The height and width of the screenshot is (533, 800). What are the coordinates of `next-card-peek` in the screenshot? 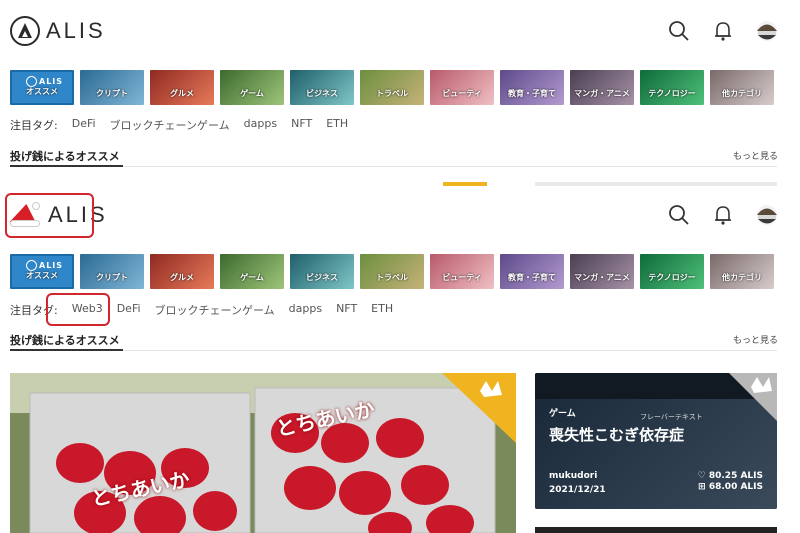 It's located at (656, 530).